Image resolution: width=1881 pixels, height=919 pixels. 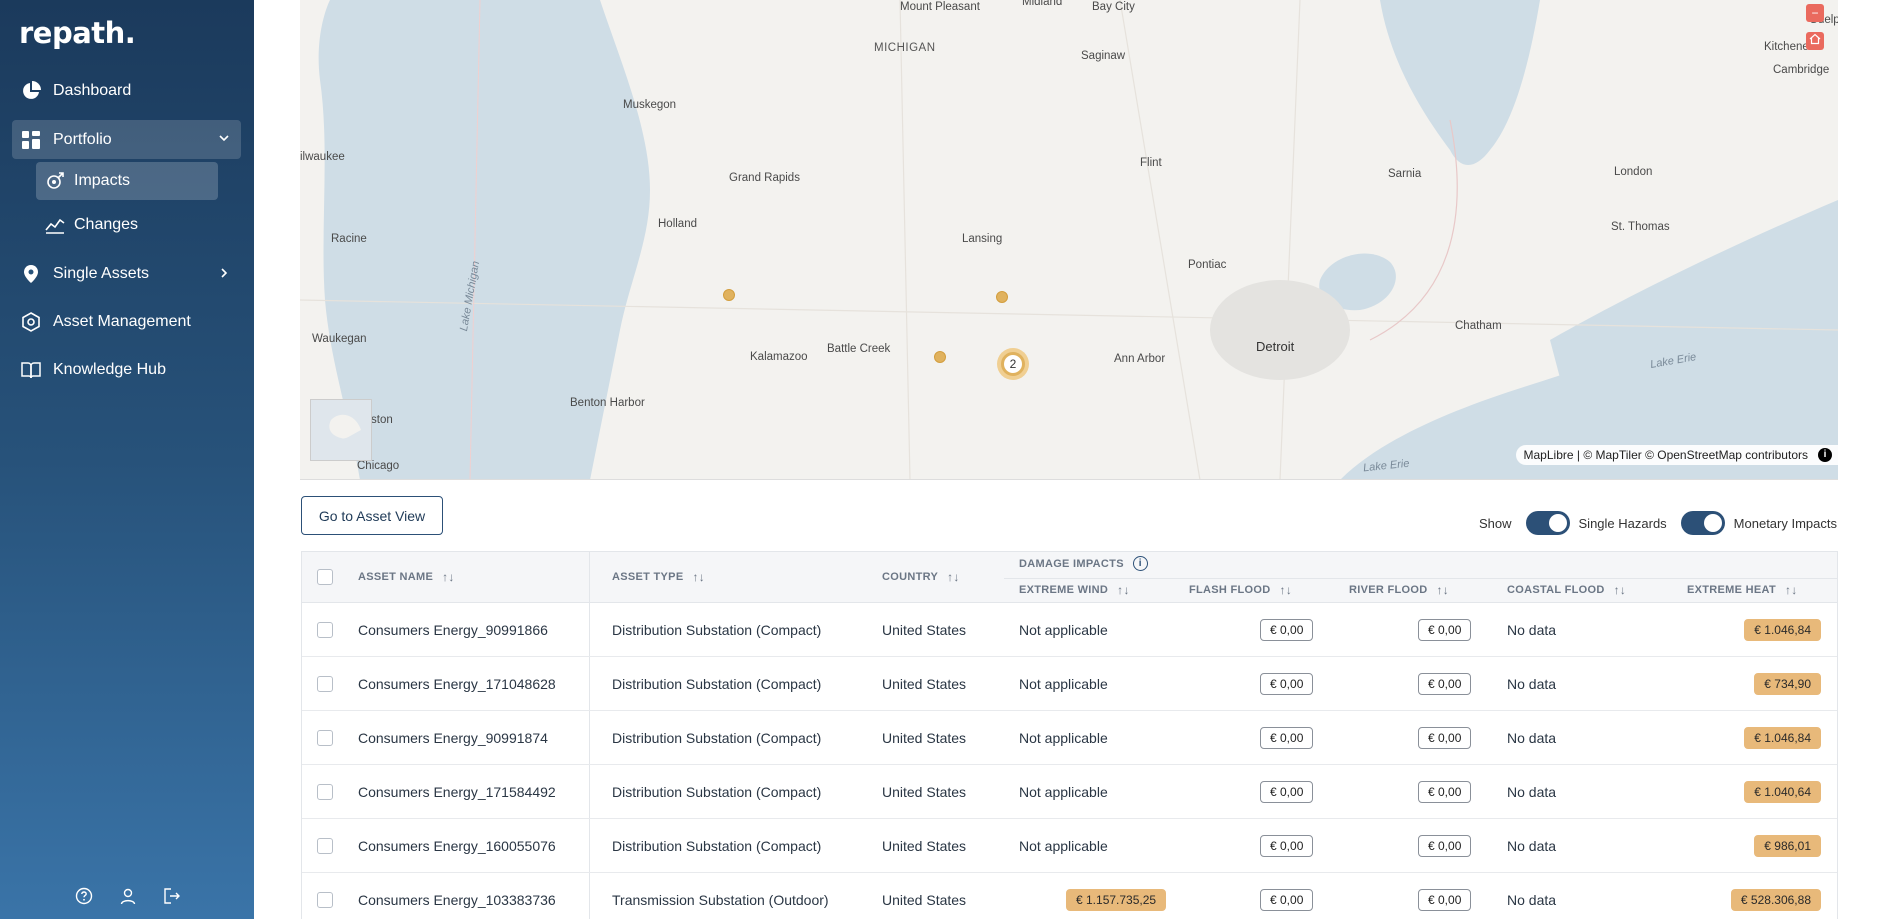 What do you see at coordinates (1240, 590) in the screenshot?
I see `header-flash-flood: FLASH FLOOD ↑↓` at bounding box center [1240, 590].